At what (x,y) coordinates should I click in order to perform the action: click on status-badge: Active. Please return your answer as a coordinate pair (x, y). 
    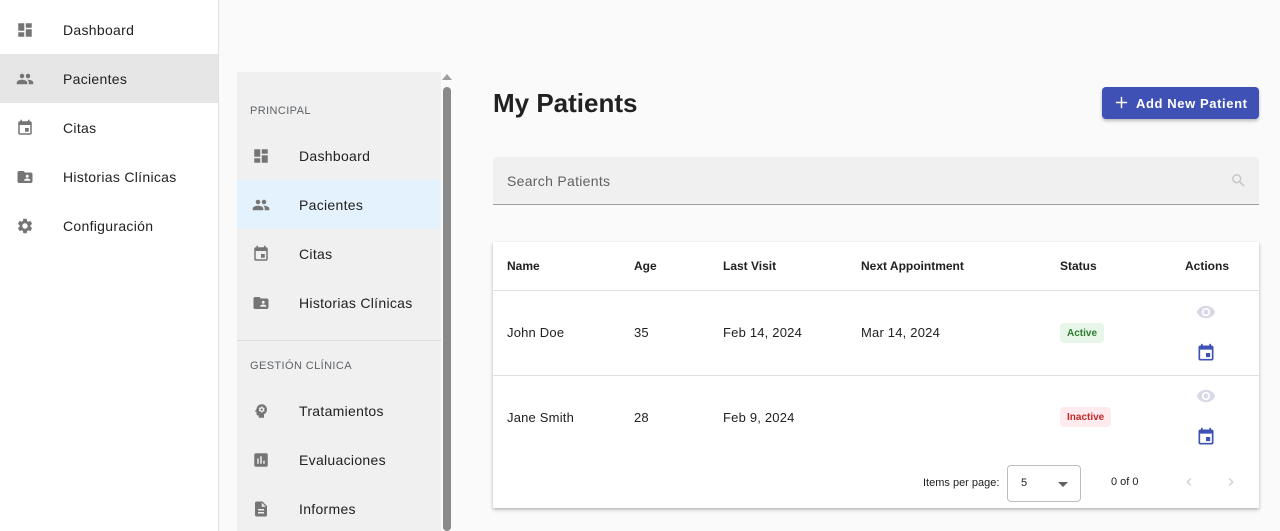
    Looking at the image, I should click on (1082, 333).